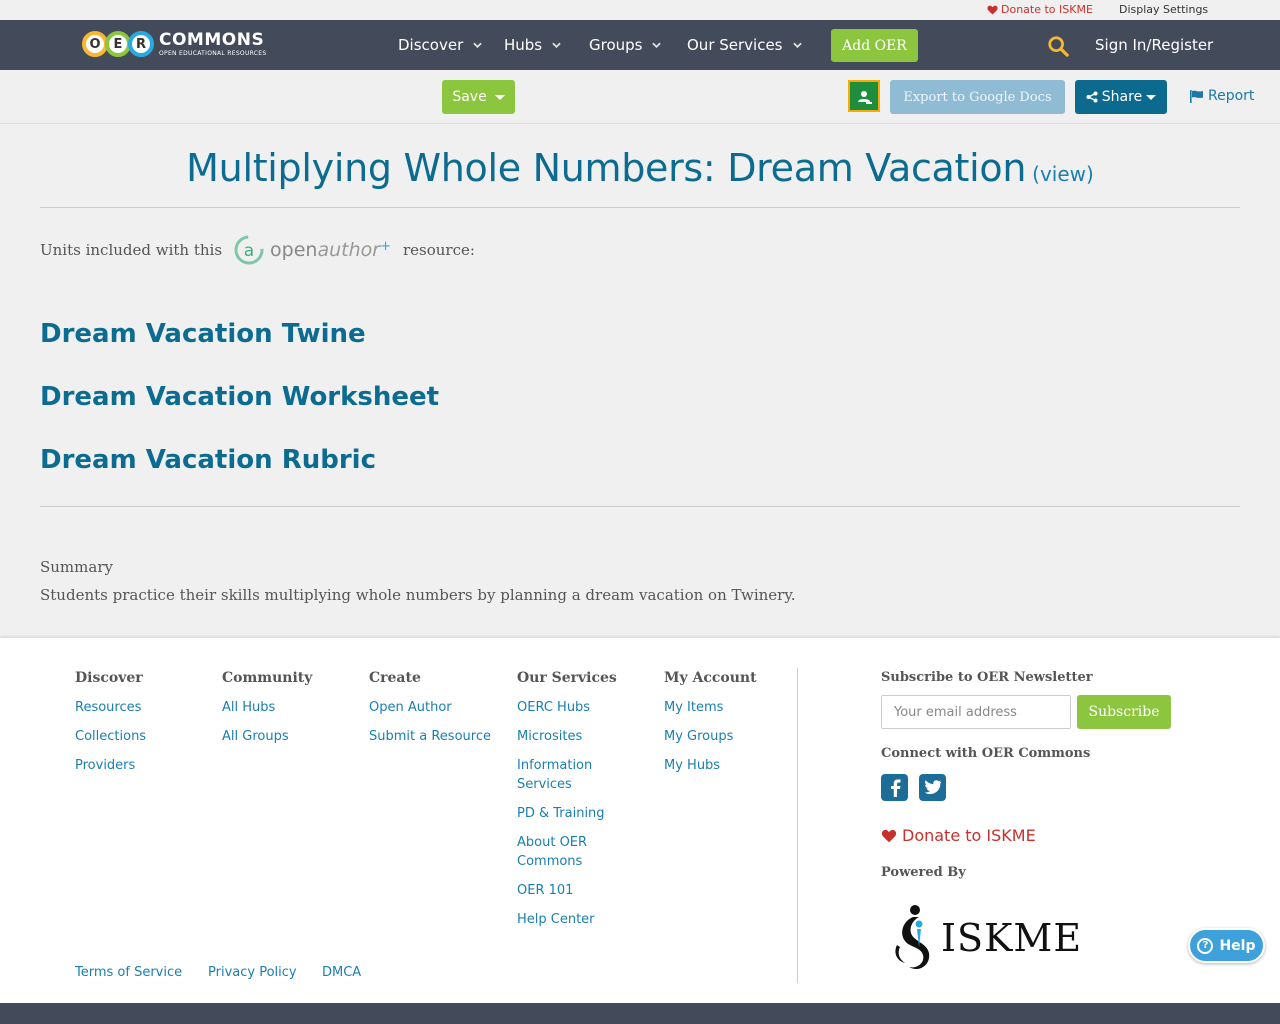  I want to click on unit-link-rubric: Dream Vacation Rubric, so click(208, 460).